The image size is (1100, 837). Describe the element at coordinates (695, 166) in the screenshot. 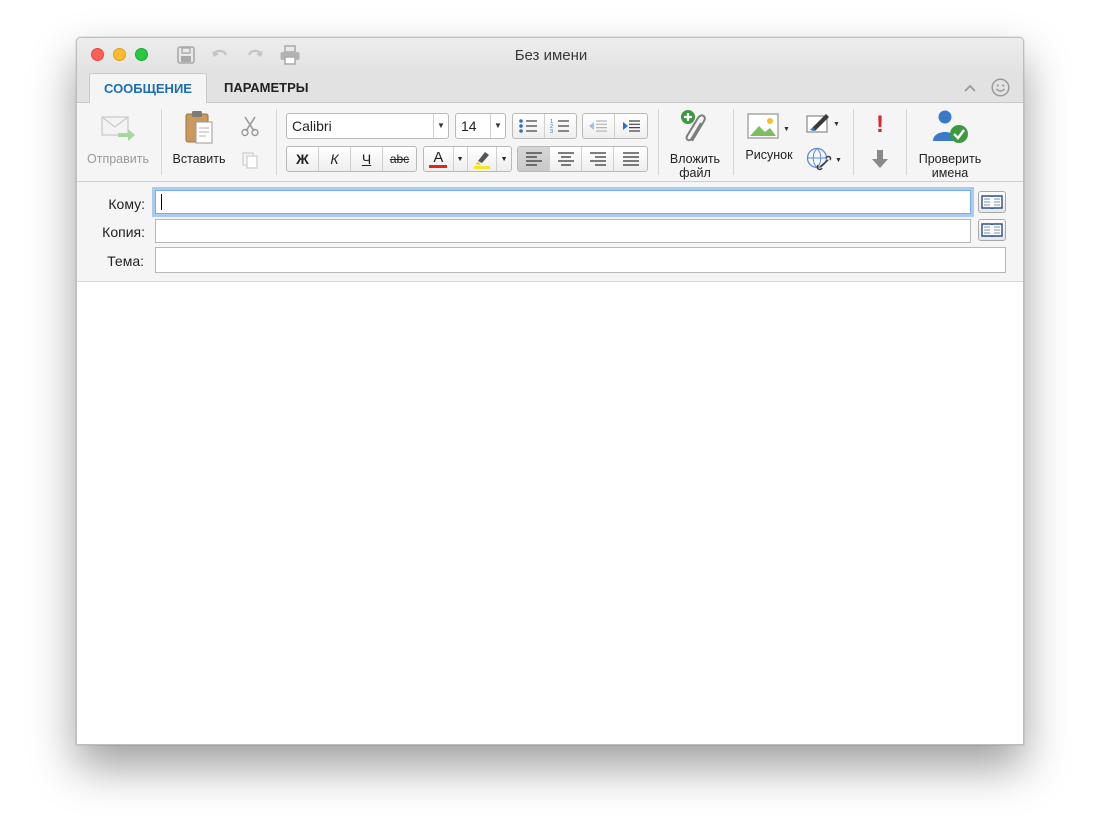

I see `attach-file-label: Вложить файл` at that location.